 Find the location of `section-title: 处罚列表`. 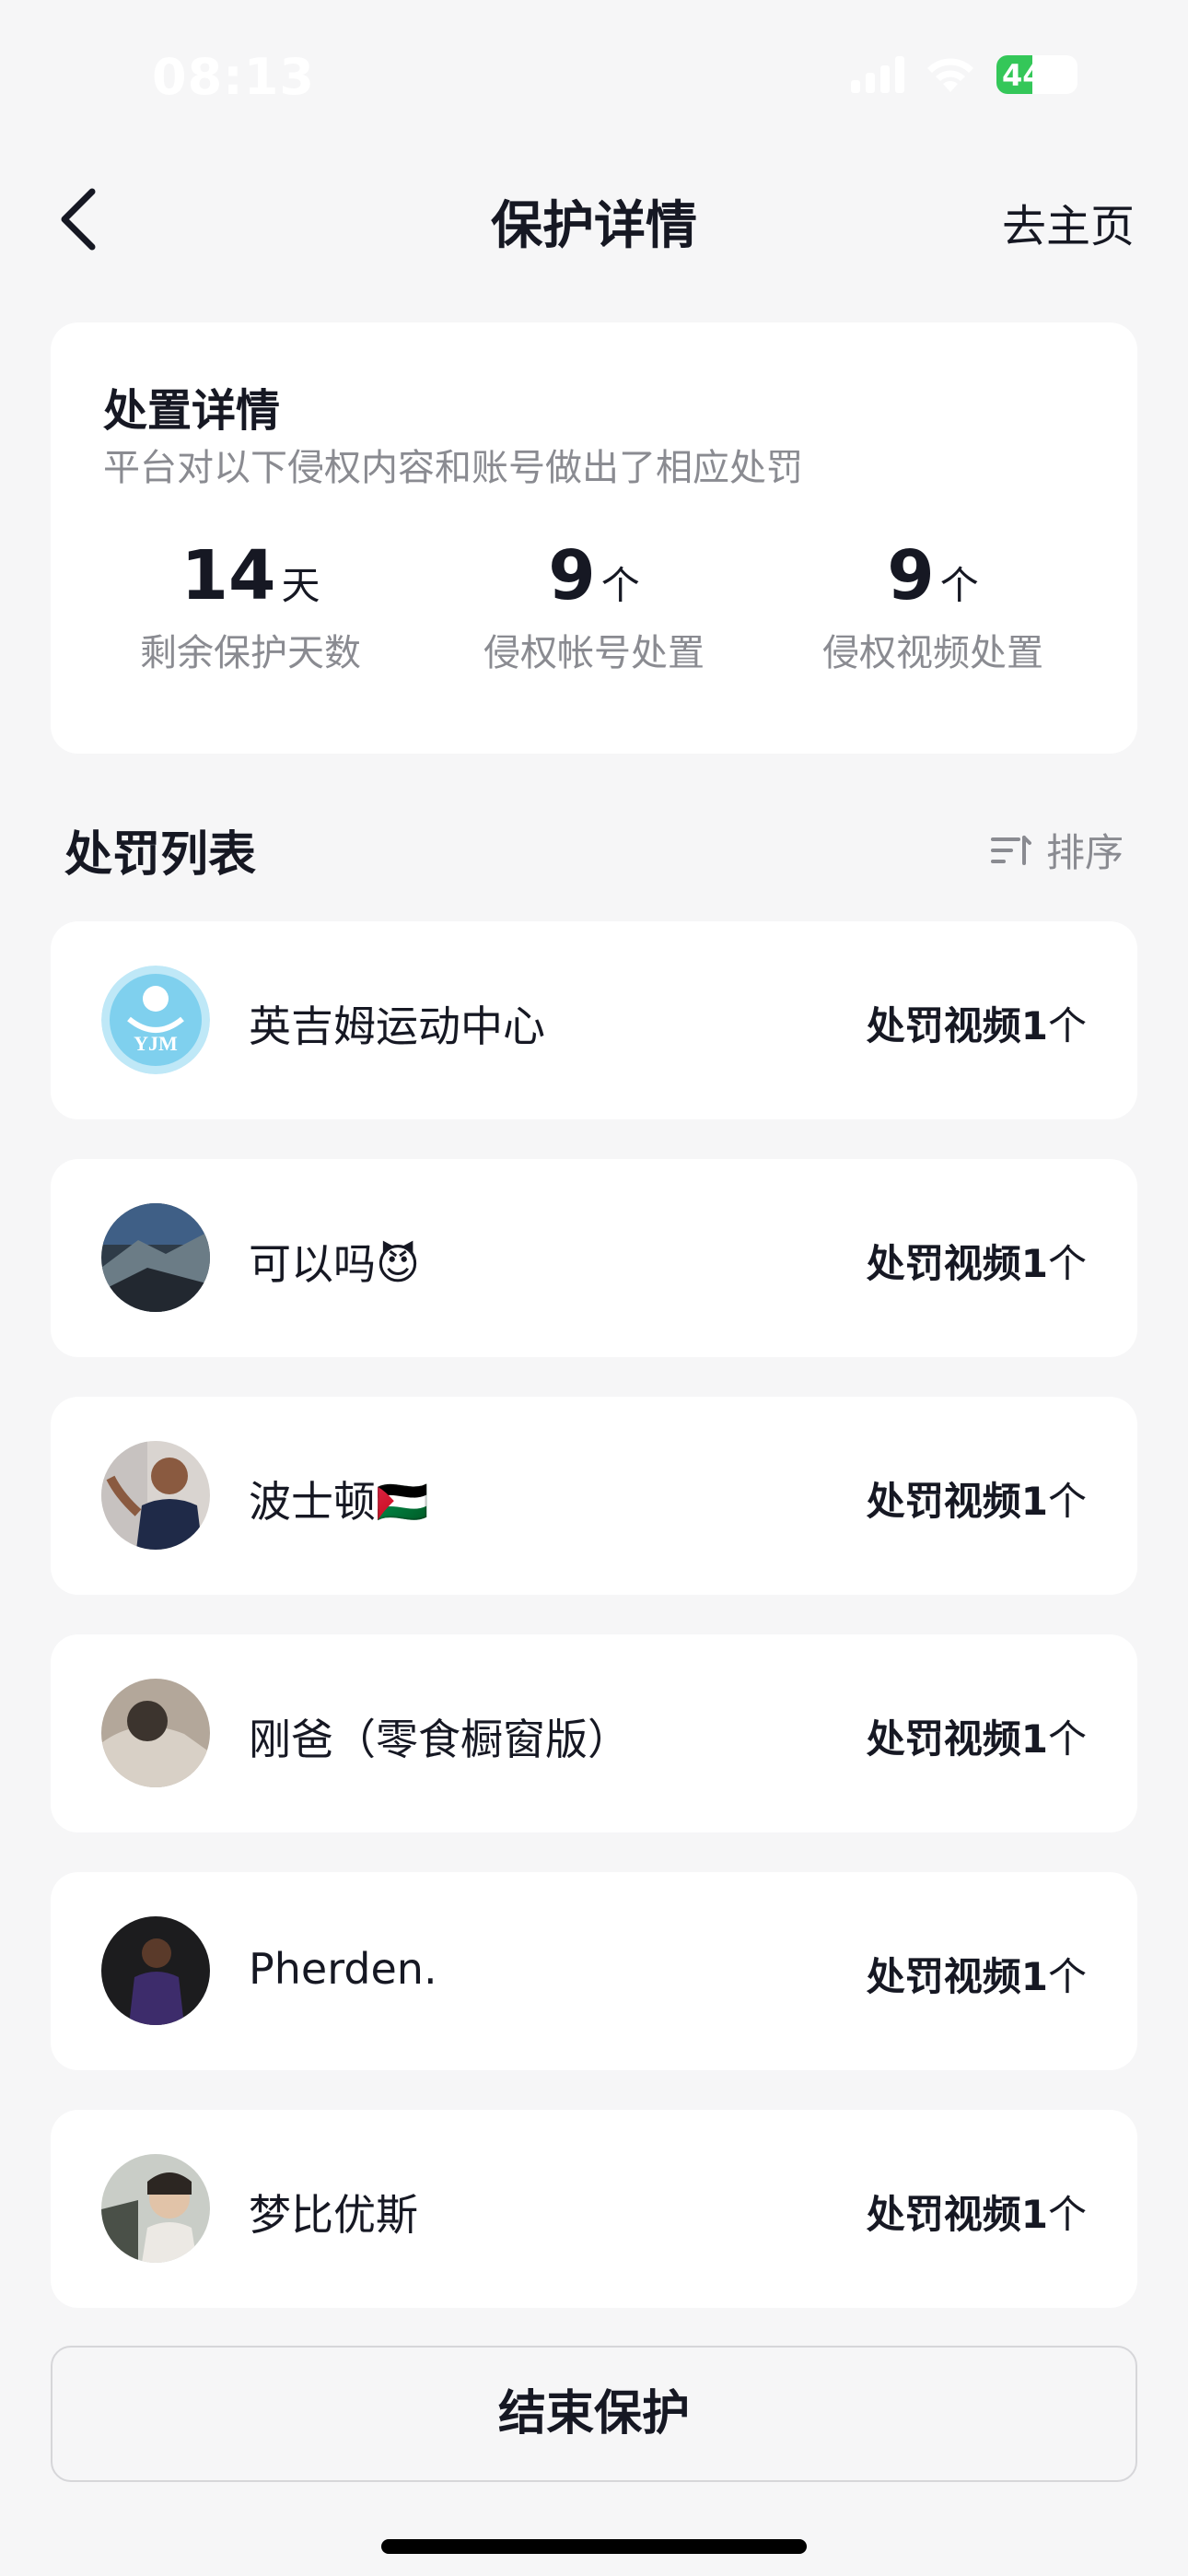

section-title: 处罚列表 is located at coordinates (160, 855).